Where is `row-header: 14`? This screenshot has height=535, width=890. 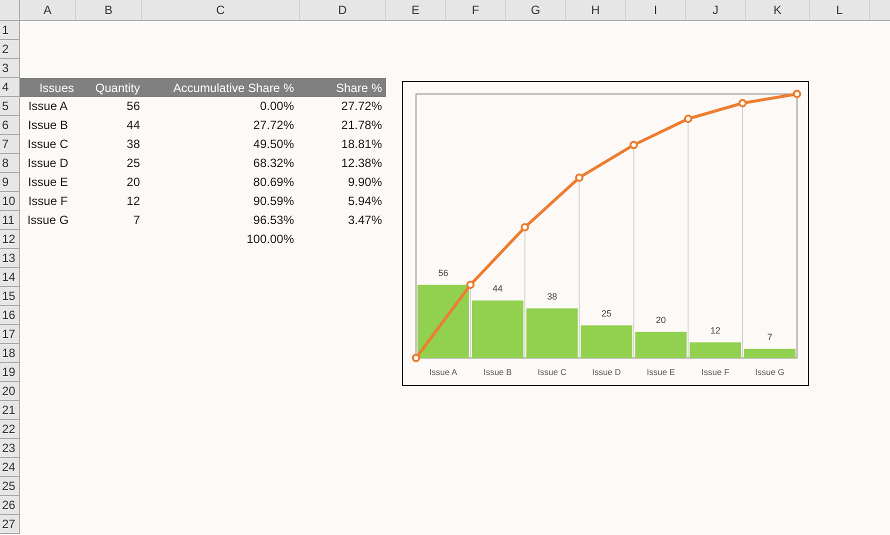 row-header: 14 is located at coordinates (10, 277).